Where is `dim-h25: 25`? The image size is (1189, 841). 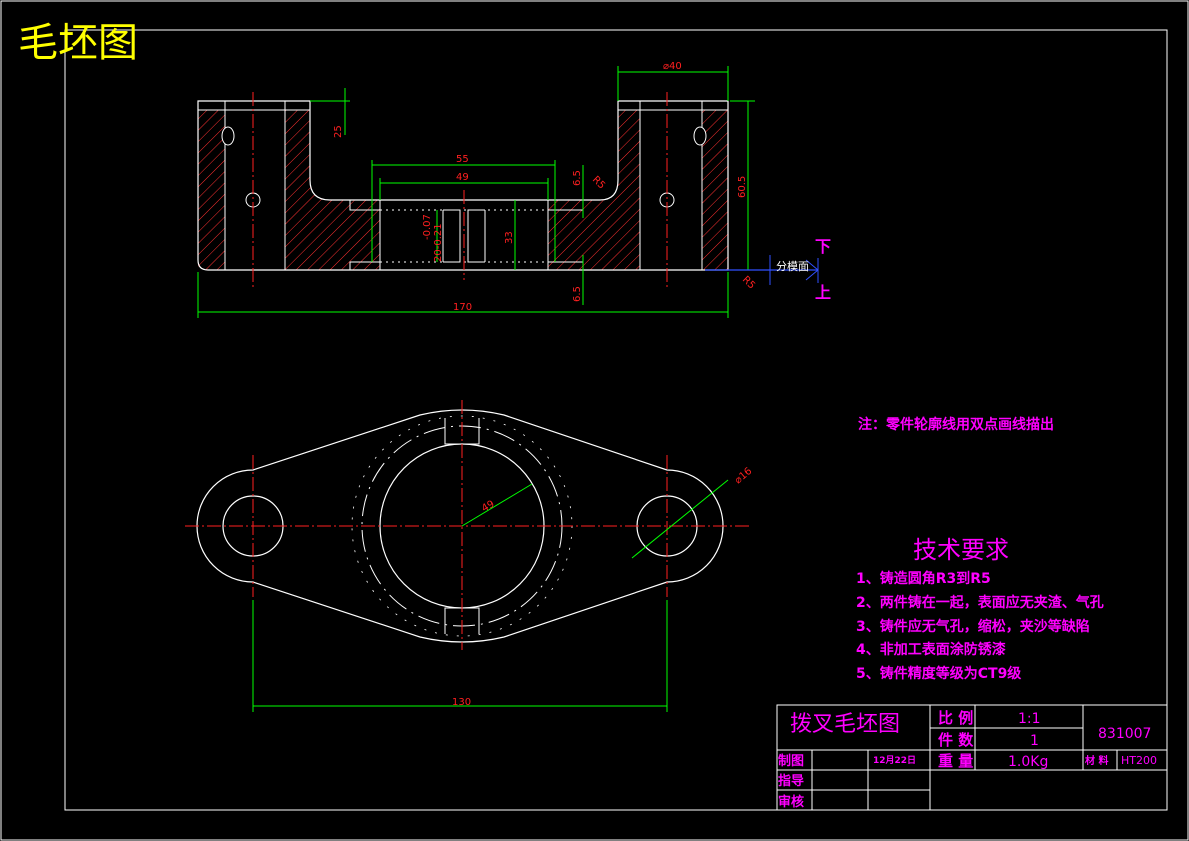
dim-h25: 25 is located at coordinates (338, 131).